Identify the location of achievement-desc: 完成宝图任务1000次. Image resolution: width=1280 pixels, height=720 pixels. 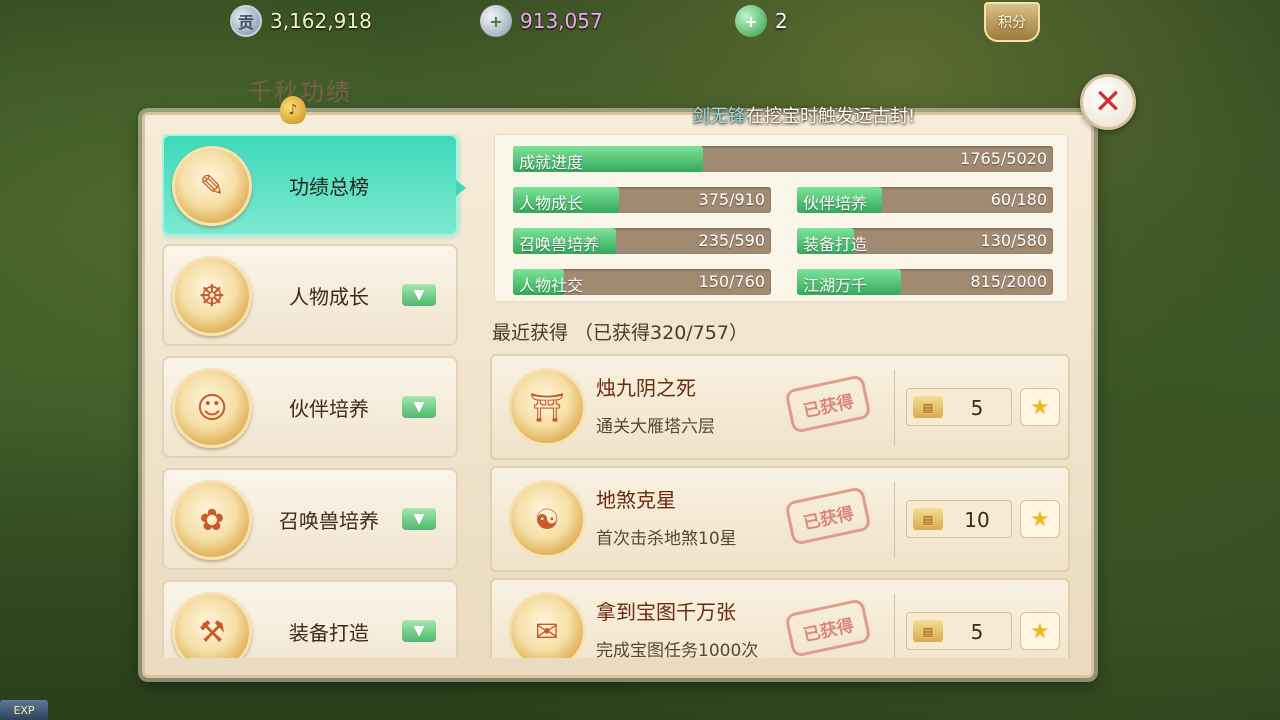
(677, 649).